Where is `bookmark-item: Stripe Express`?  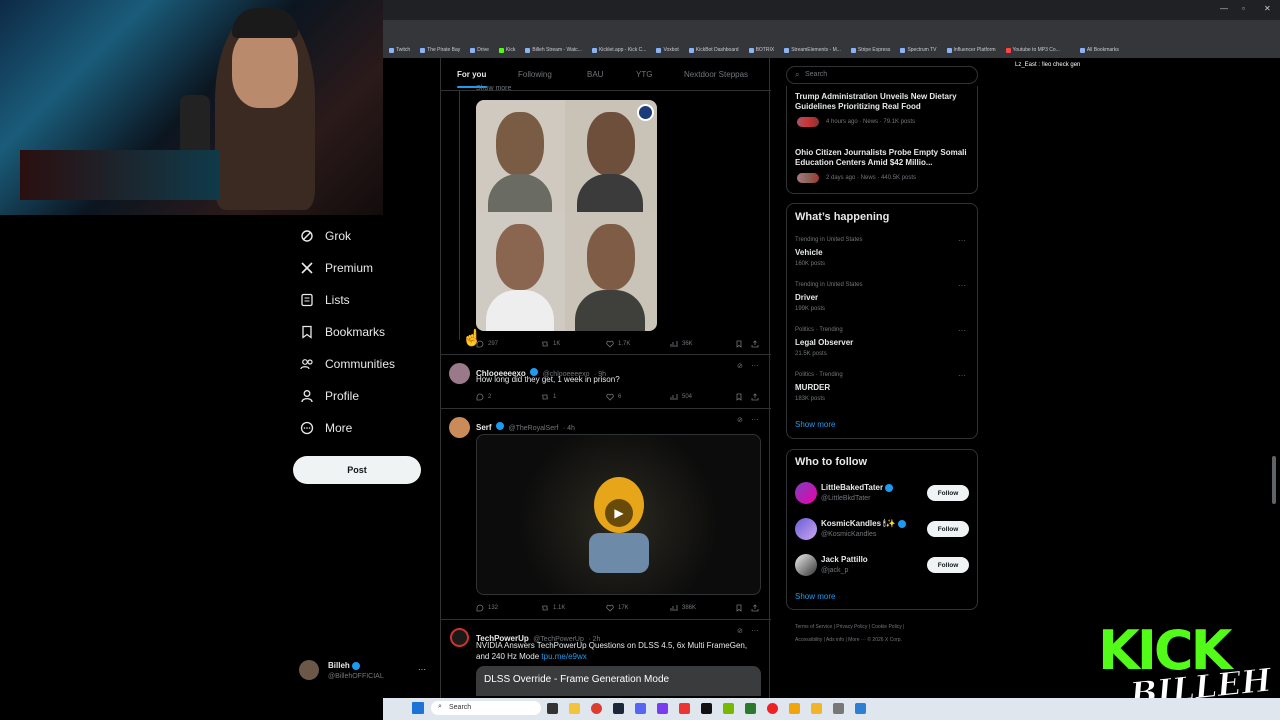 bookmark-item: Stripe Express is located at coordinates (870, 50).